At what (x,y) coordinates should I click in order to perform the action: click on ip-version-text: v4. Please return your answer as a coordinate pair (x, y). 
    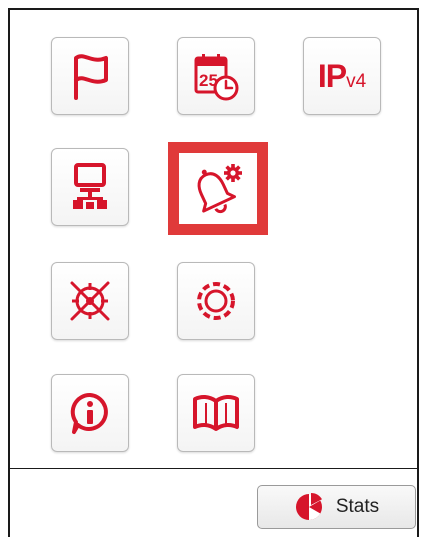
    Looking at the image, I should click on (356, 81).